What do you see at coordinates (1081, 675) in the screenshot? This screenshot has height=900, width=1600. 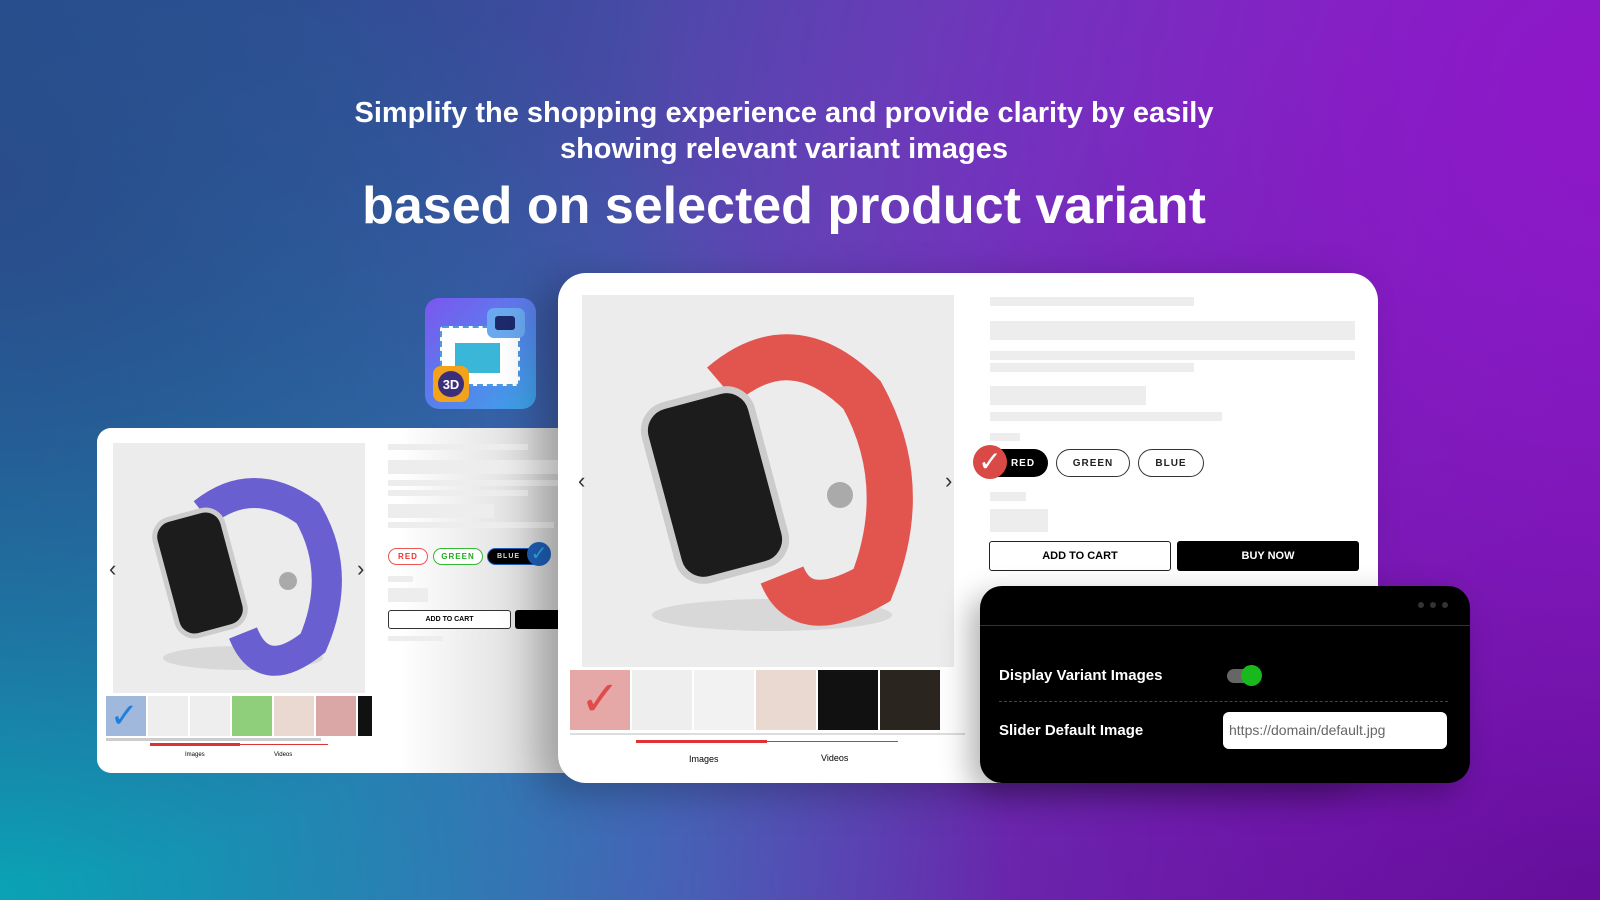 I see `display-variant-images-label: Display Variant Images` at bounding box center [1081, 675].